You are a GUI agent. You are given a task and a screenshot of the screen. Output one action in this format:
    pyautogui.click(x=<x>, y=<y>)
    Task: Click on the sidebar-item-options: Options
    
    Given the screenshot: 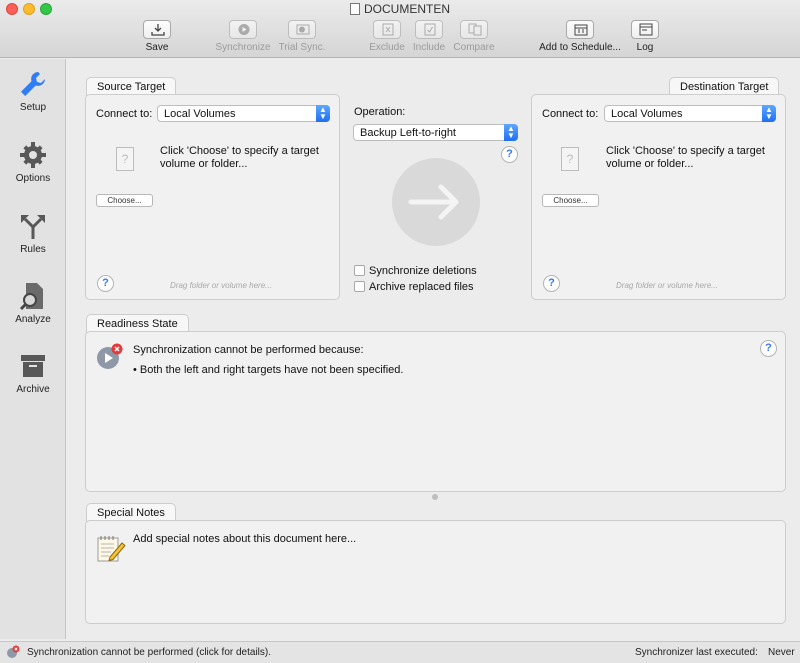 What is the action you would take?
    pyautogui.click(x=33, y=162)
    